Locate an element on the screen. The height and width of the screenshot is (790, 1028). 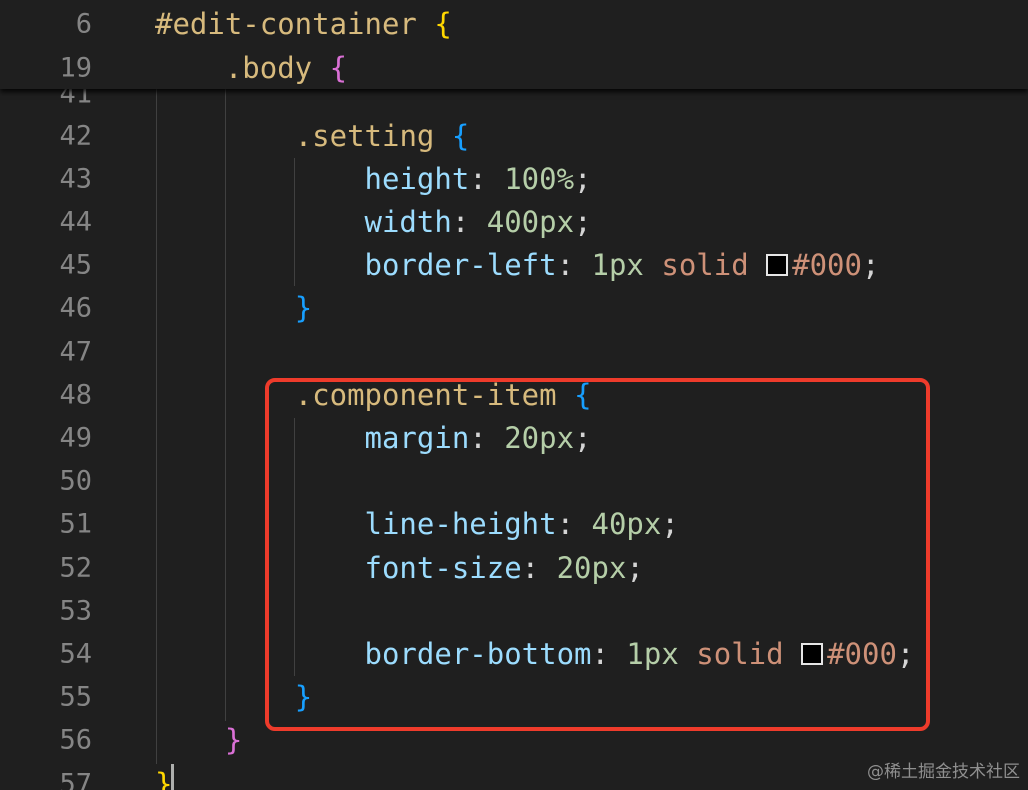
code-token: 400px is located at coordinates (530, 221).